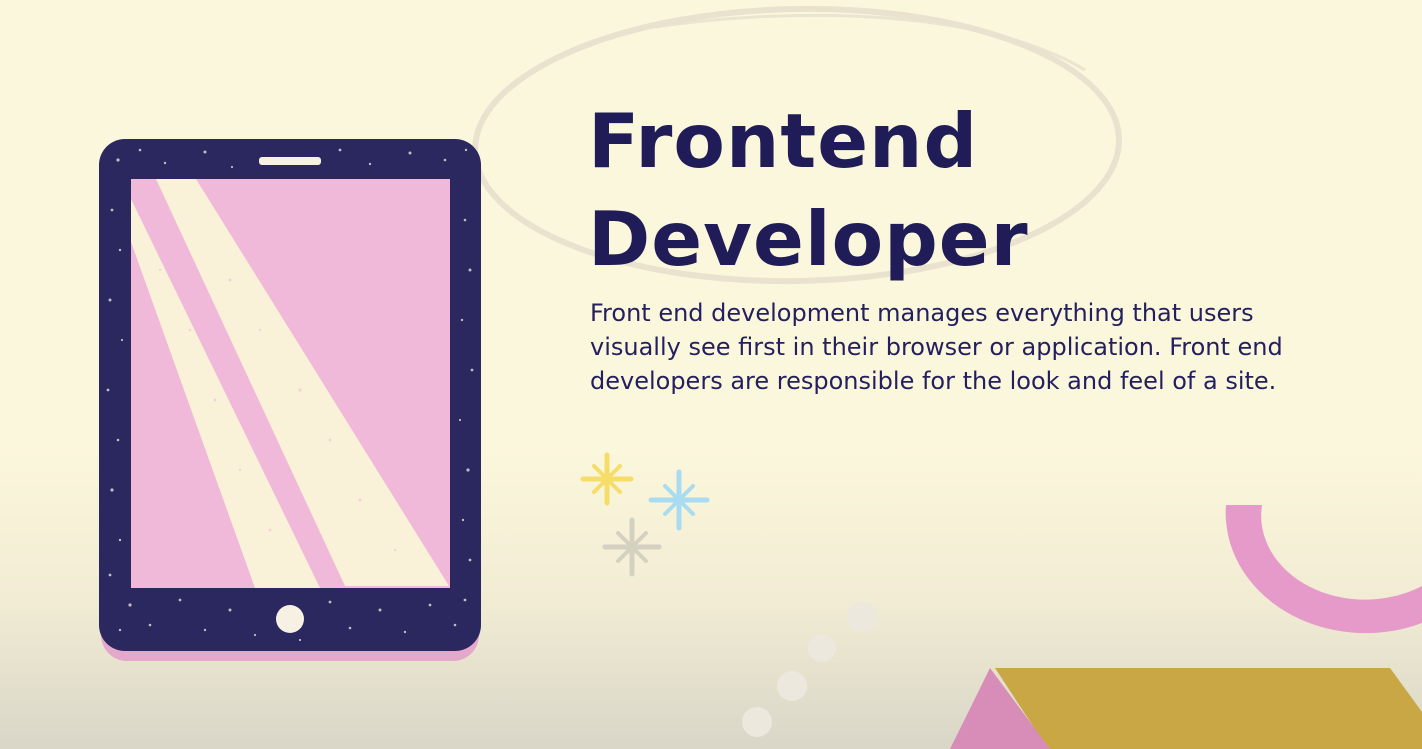 This screenshot has height=749, width=1422. What do you see at coordinates (848, 190) in the screenshot?
I see `page-title: Frontend Developer` at bounding box center [848, 190].